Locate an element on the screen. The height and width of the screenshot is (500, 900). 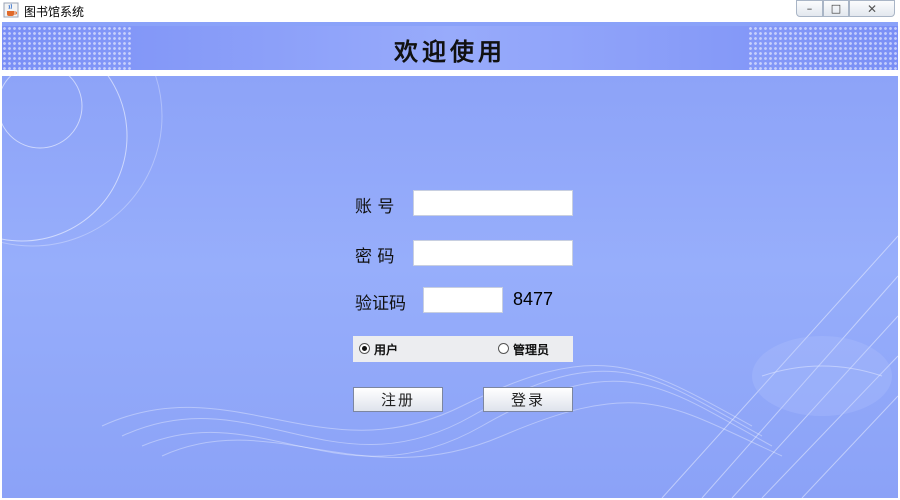
user-radio-label: 用户 is located at coordinates (386, 349).